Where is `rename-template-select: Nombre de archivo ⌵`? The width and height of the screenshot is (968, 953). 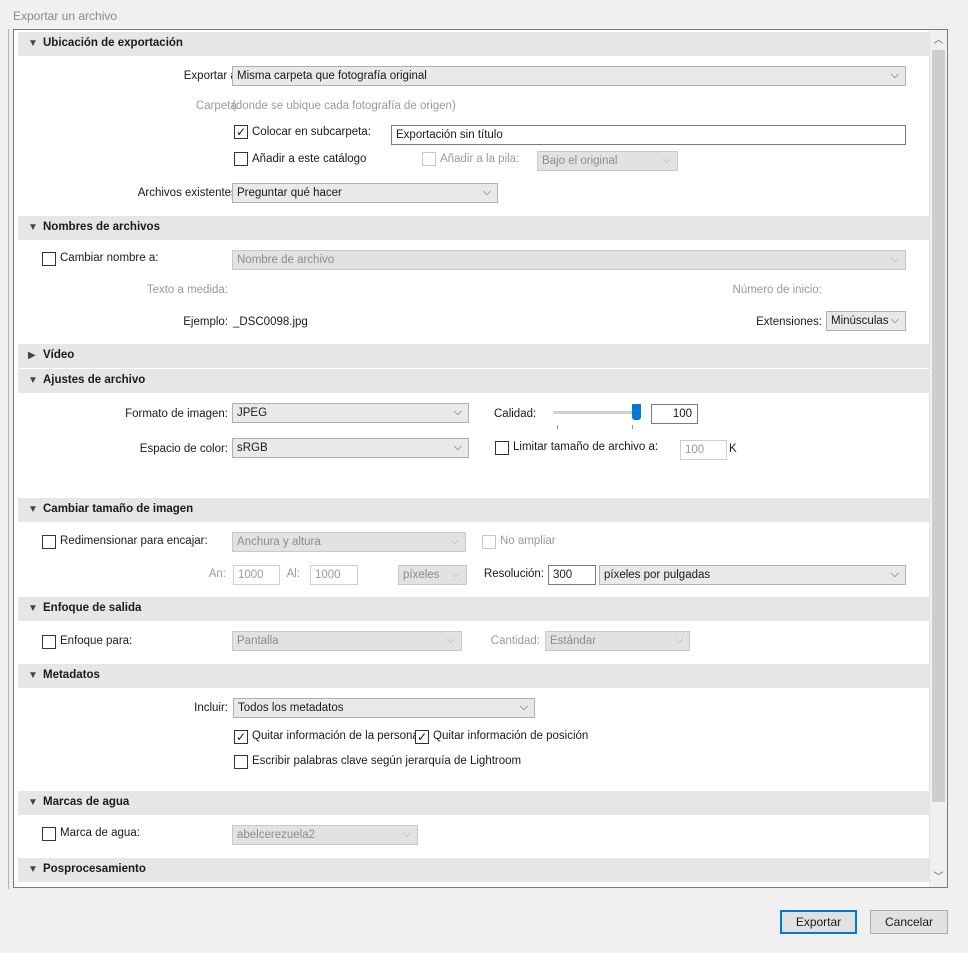 rename-template-select: Nombre de archivo ⌵ is located at coordinates (569, 260).